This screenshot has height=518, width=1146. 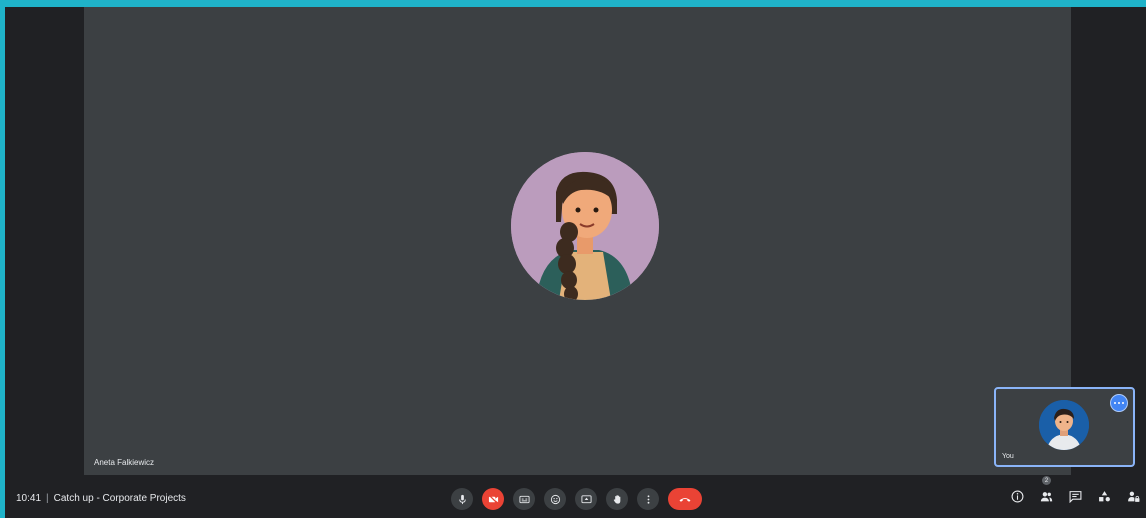 I want to click on call-end-icon, so click(x=685, y=499).